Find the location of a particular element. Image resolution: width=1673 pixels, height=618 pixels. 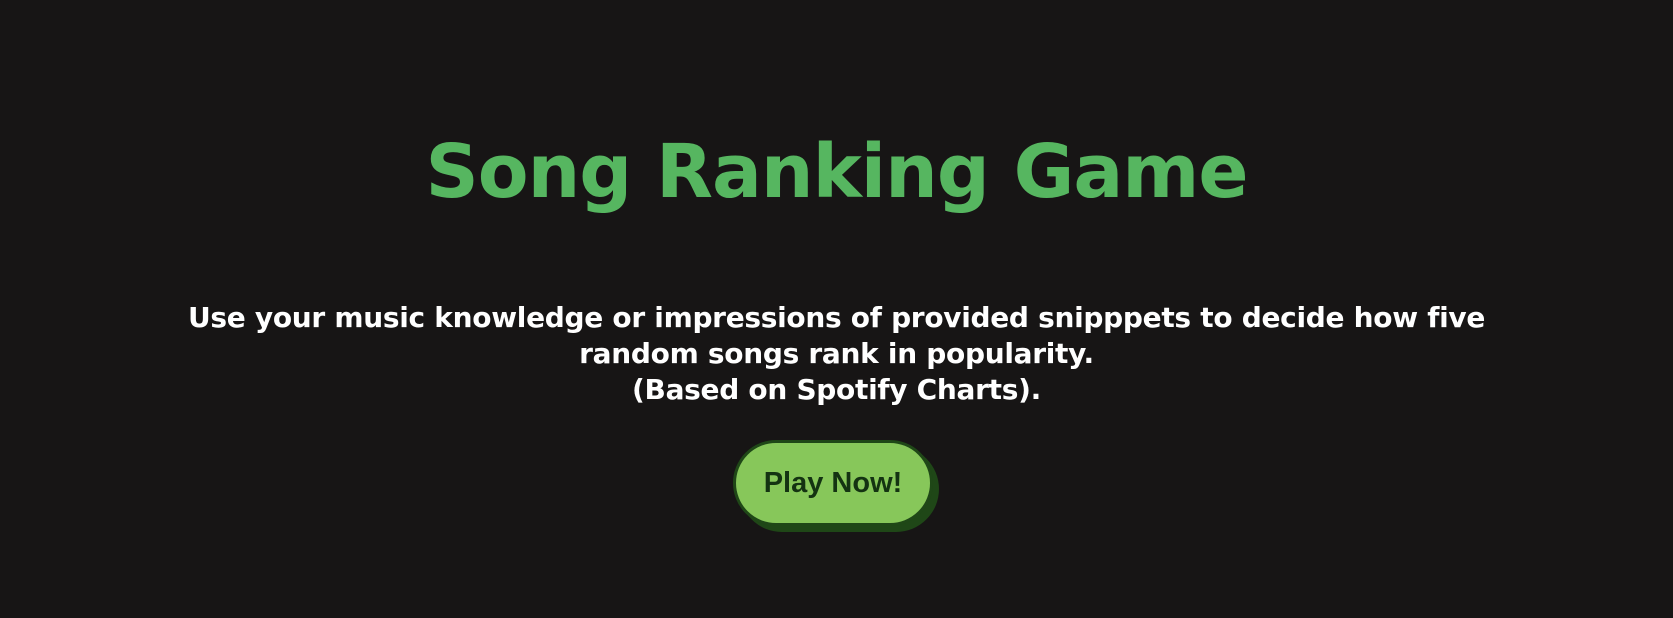

description-line-2: random songs rank in popularity. is located at coordinates (836, 353).